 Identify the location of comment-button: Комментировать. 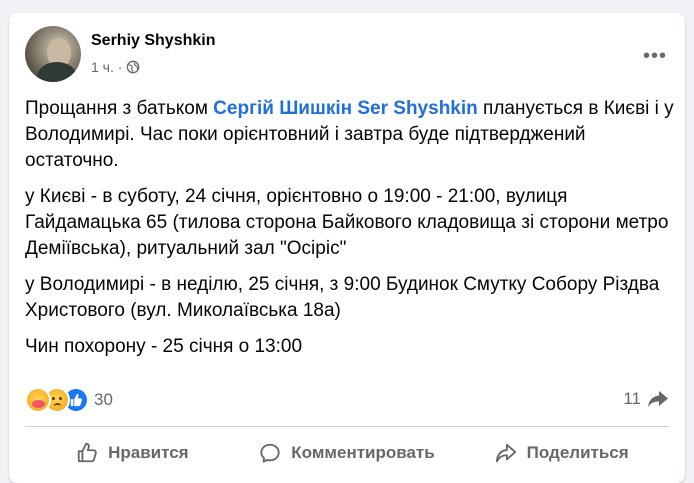
(347, 453).